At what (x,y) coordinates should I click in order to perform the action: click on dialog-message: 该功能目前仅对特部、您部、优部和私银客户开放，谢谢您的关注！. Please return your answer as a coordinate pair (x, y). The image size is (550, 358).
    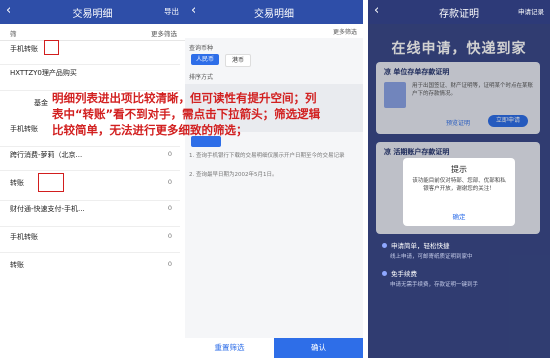
    Looking at the image, I should click on (459, 185).